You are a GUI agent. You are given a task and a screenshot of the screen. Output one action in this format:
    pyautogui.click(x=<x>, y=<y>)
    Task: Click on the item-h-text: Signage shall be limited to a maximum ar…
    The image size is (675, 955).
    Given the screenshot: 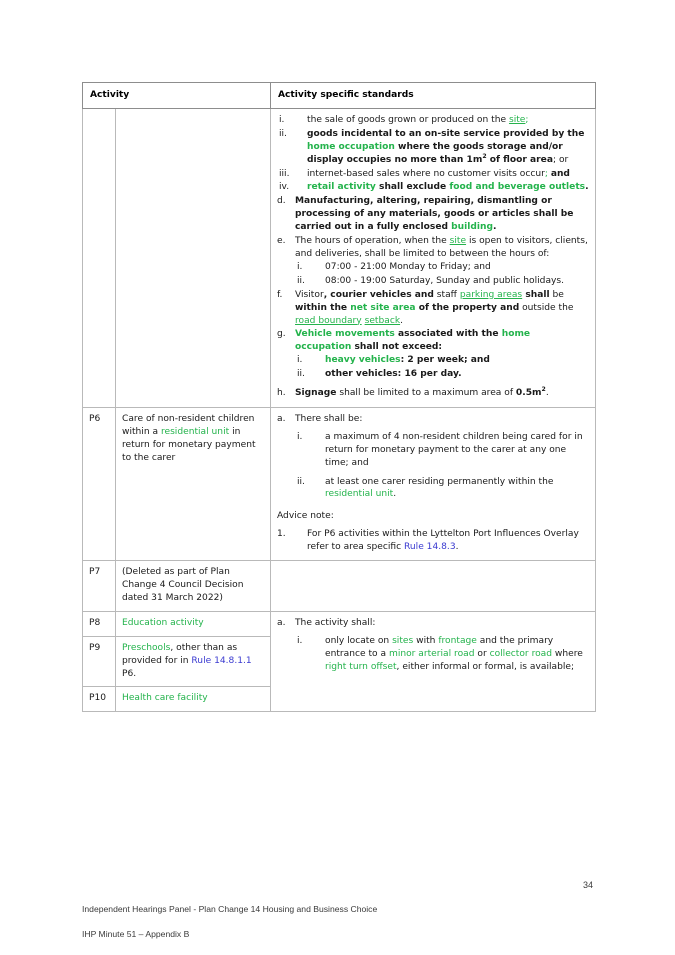 What is the action you would take?
    pyautogui.click(x=422, y=392)
    